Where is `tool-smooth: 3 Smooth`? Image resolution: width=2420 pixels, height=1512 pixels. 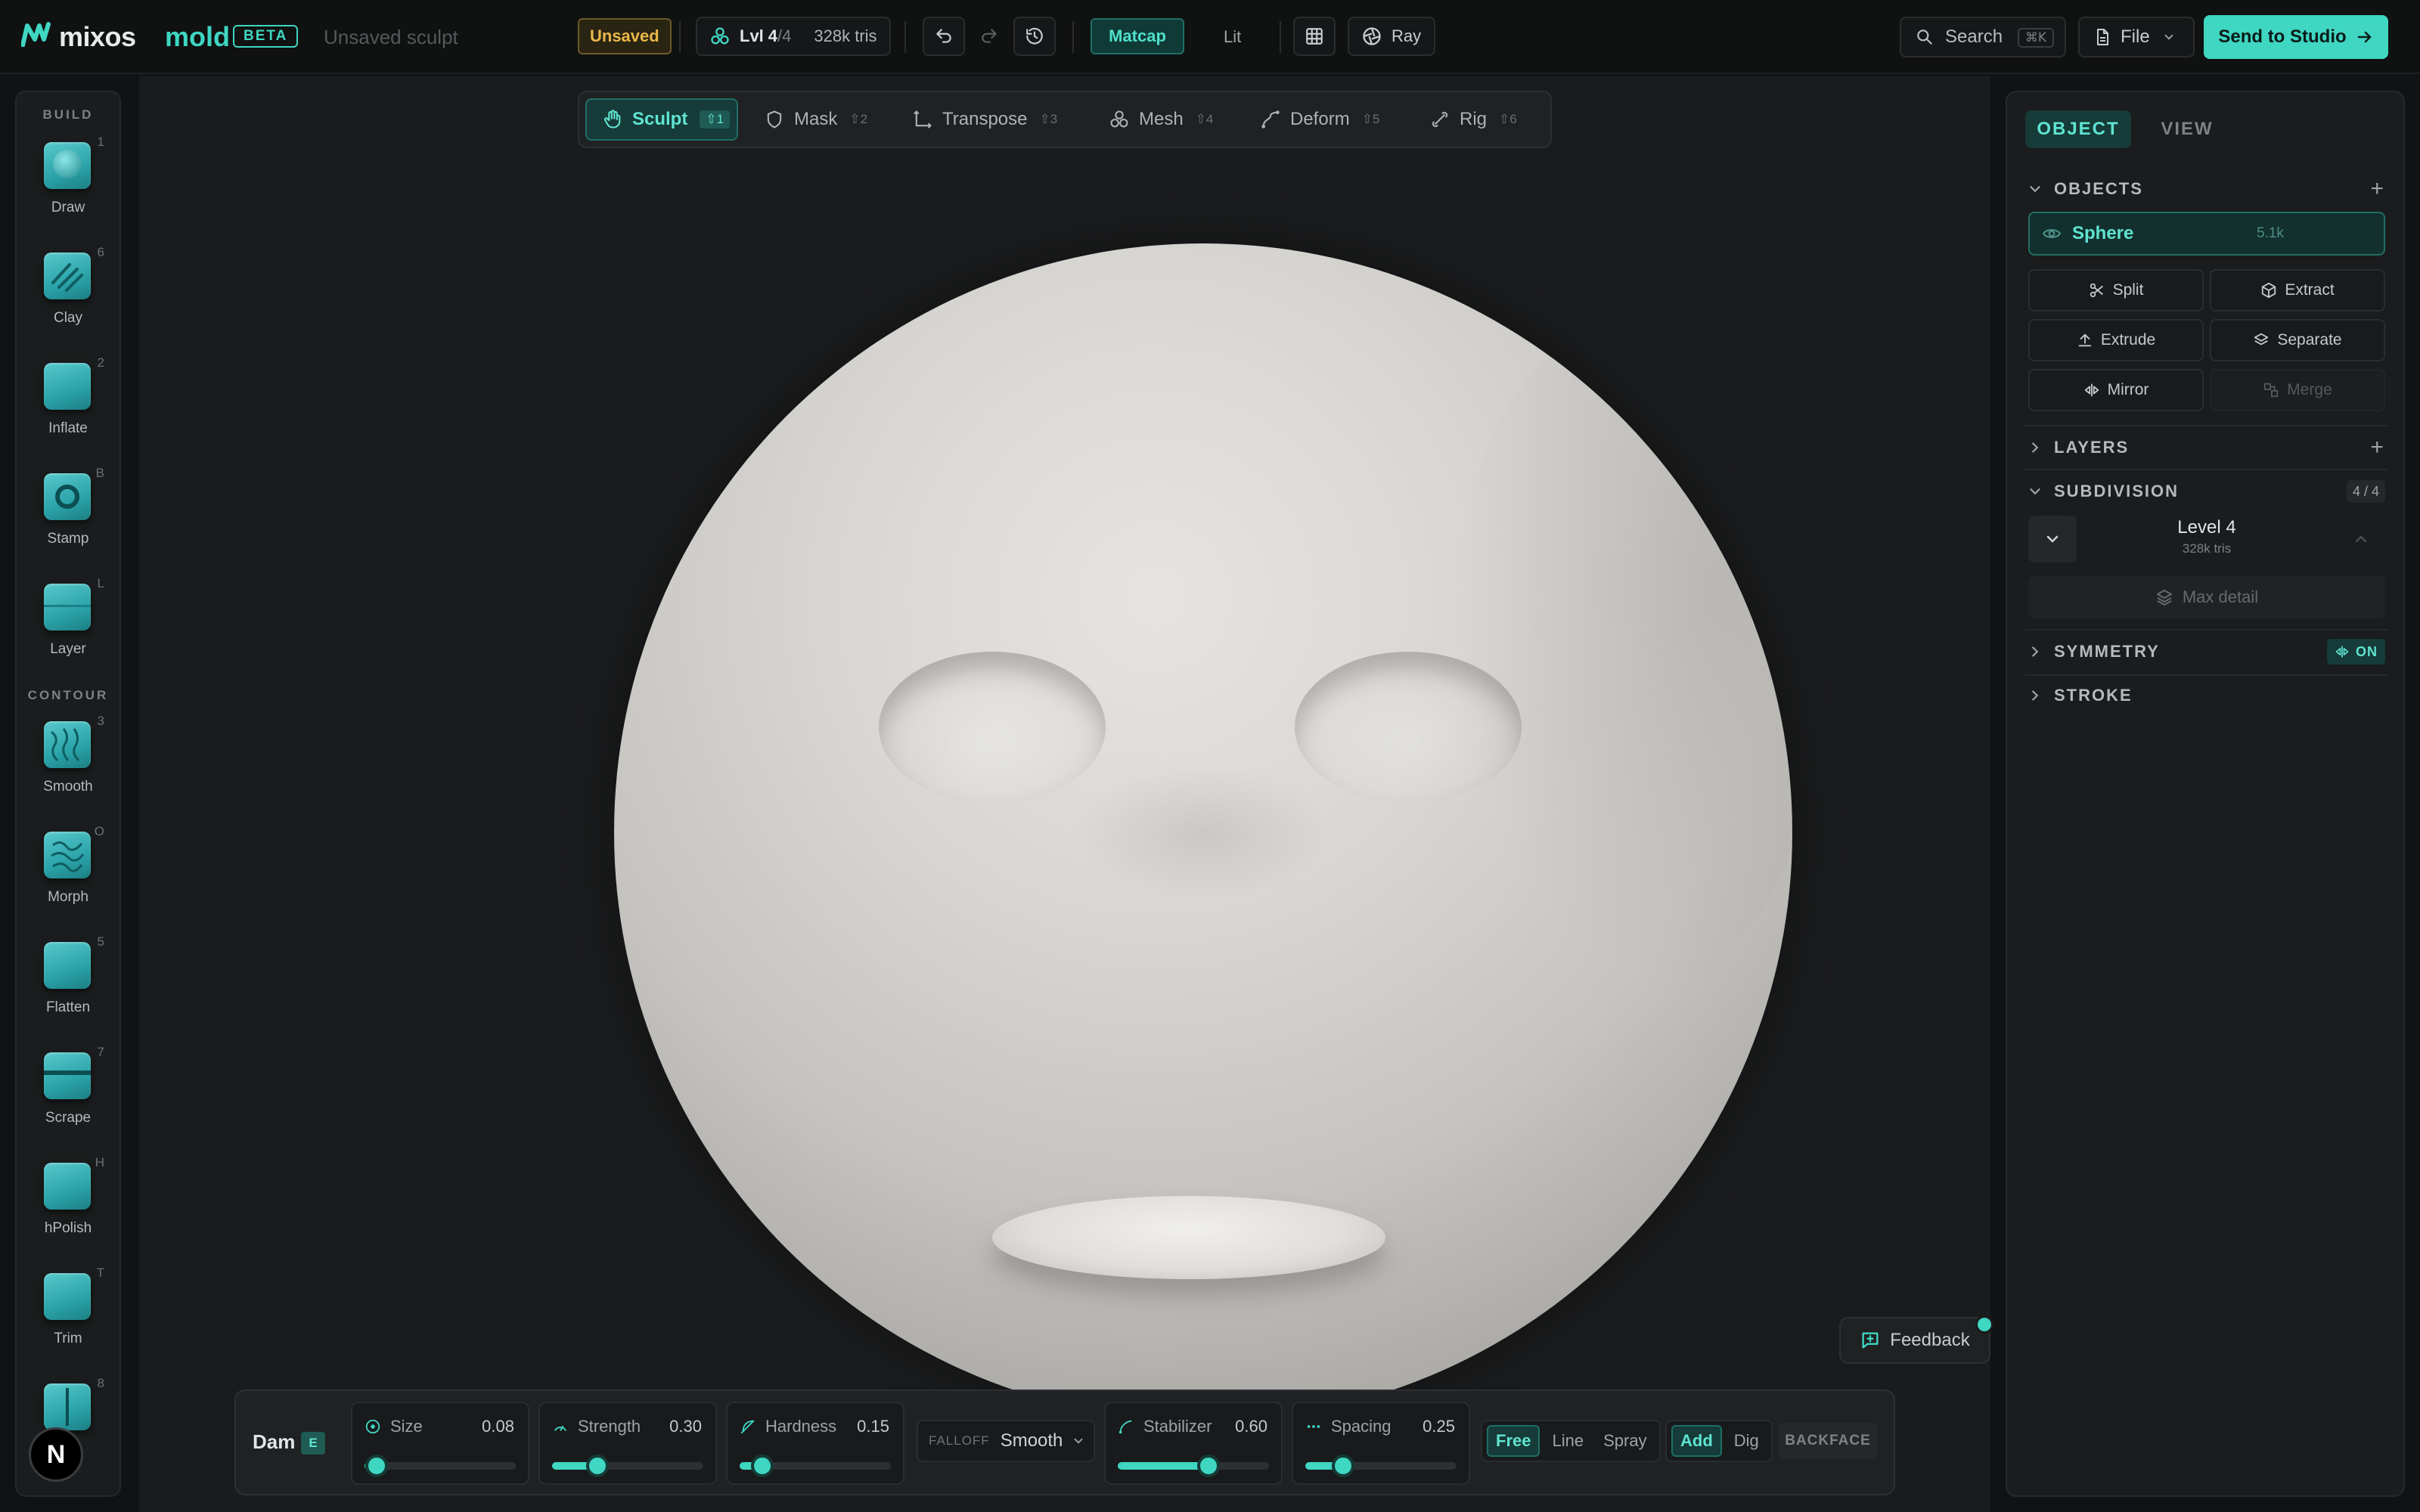 tool-smooth: 3 Smooth is located at coordinates (68, 763).